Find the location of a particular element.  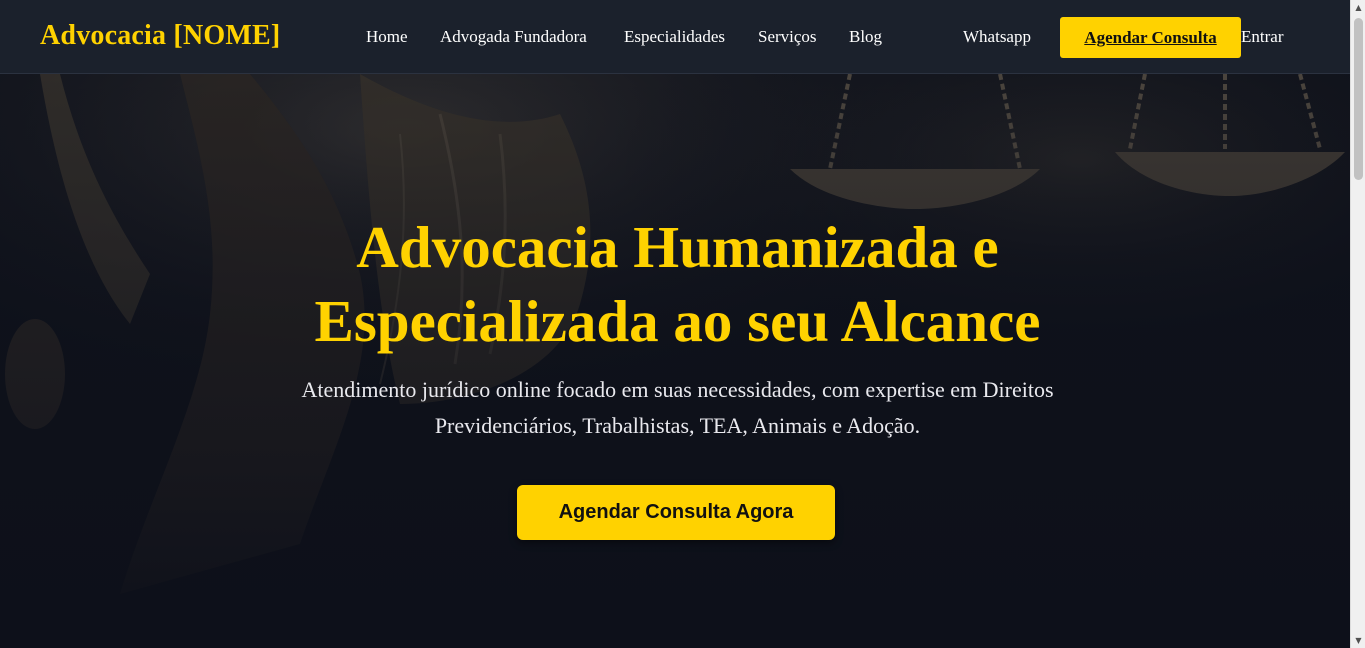

nav-link-services: Serviços is located at coordinates (787, 37).